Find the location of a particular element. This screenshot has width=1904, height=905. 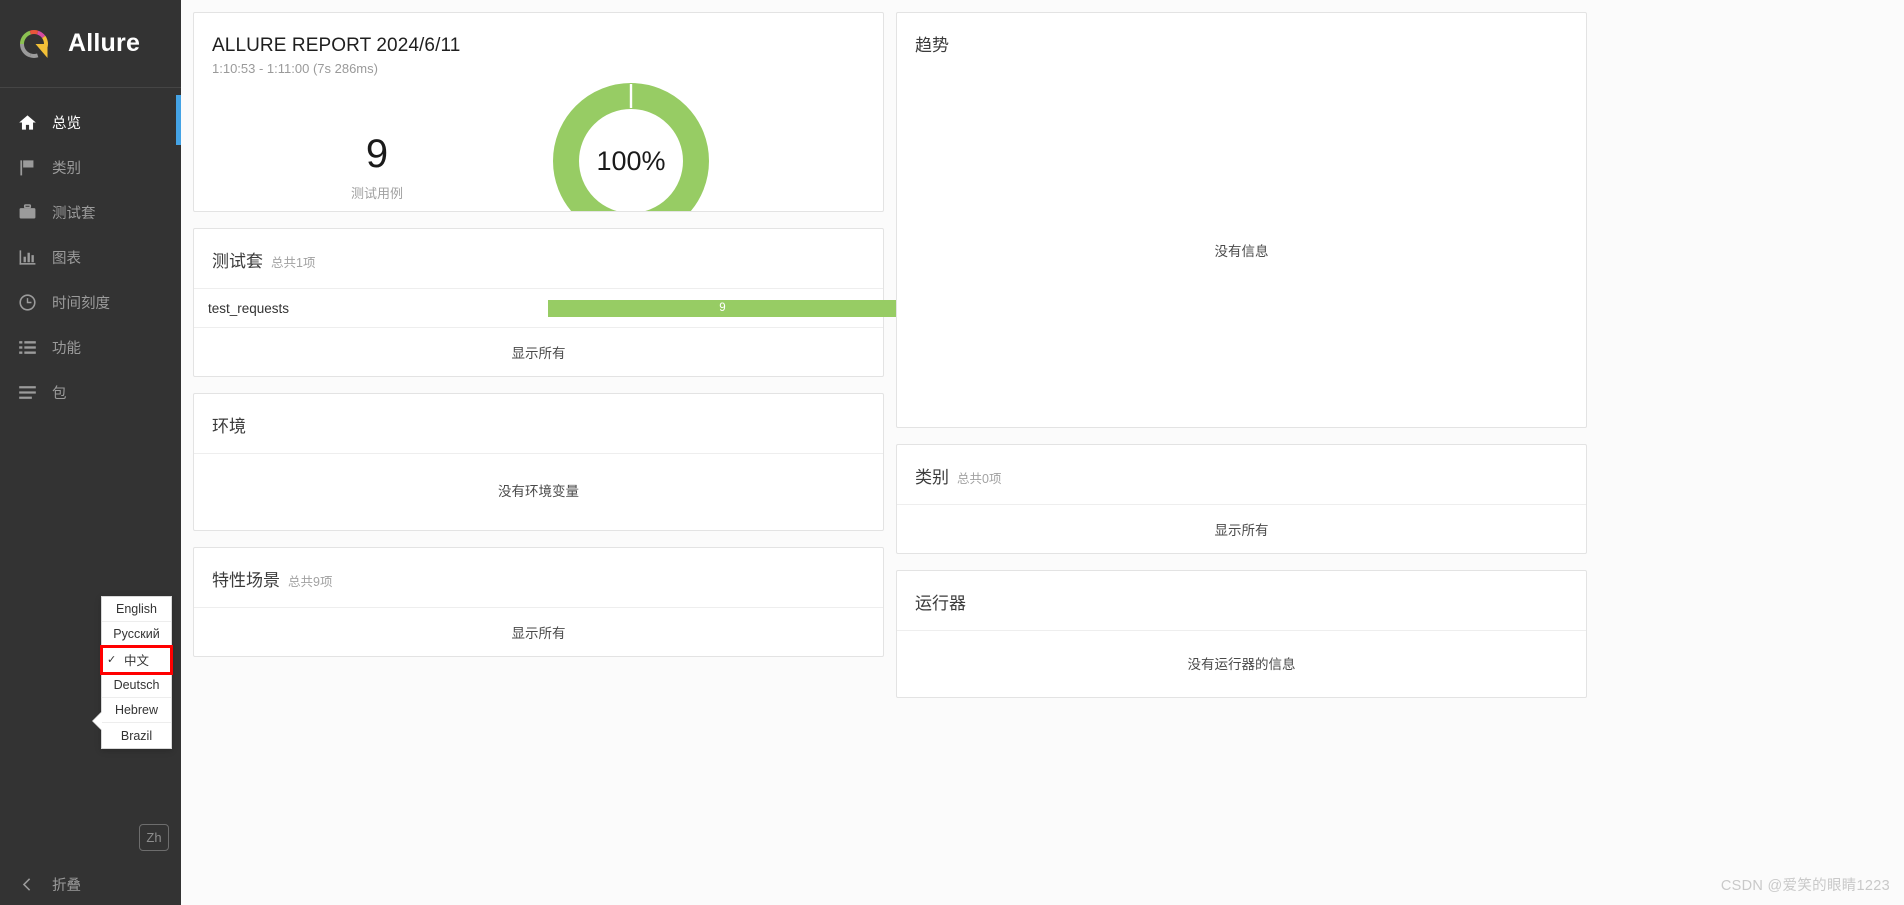

language-option-label: Brazil is located at coordinates (136, 735).